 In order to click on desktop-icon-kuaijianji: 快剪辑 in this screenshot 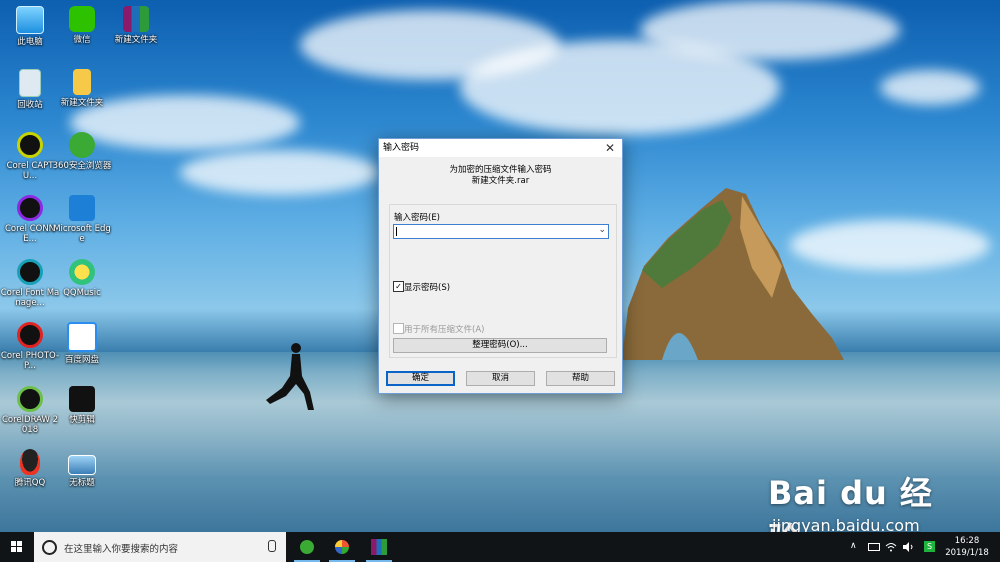, I will do `click(82, 405)`.